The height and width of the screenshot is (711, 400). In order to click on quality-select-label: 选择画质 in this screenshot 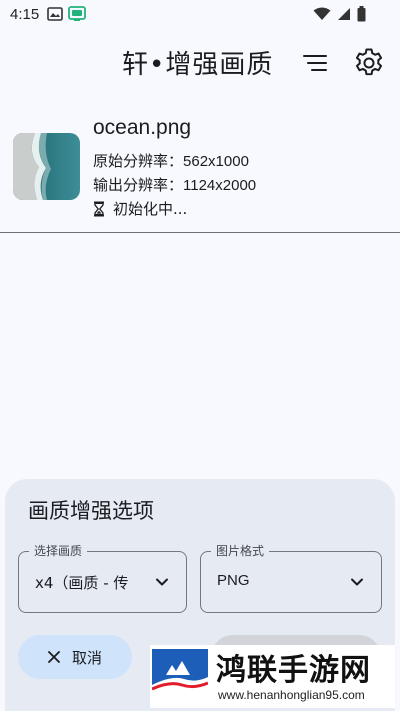, I will do `click(58, 550)`.